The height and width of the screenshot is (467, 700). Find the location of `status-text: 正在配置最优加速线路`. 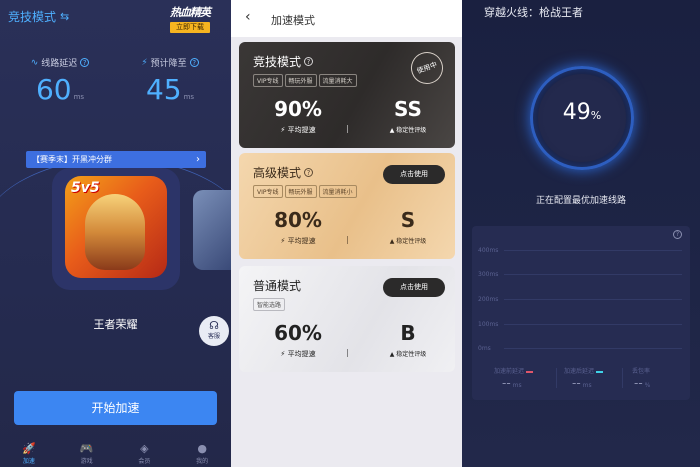

status-text: 正在配置最优加速线路 is located at coordinates (580, 201).